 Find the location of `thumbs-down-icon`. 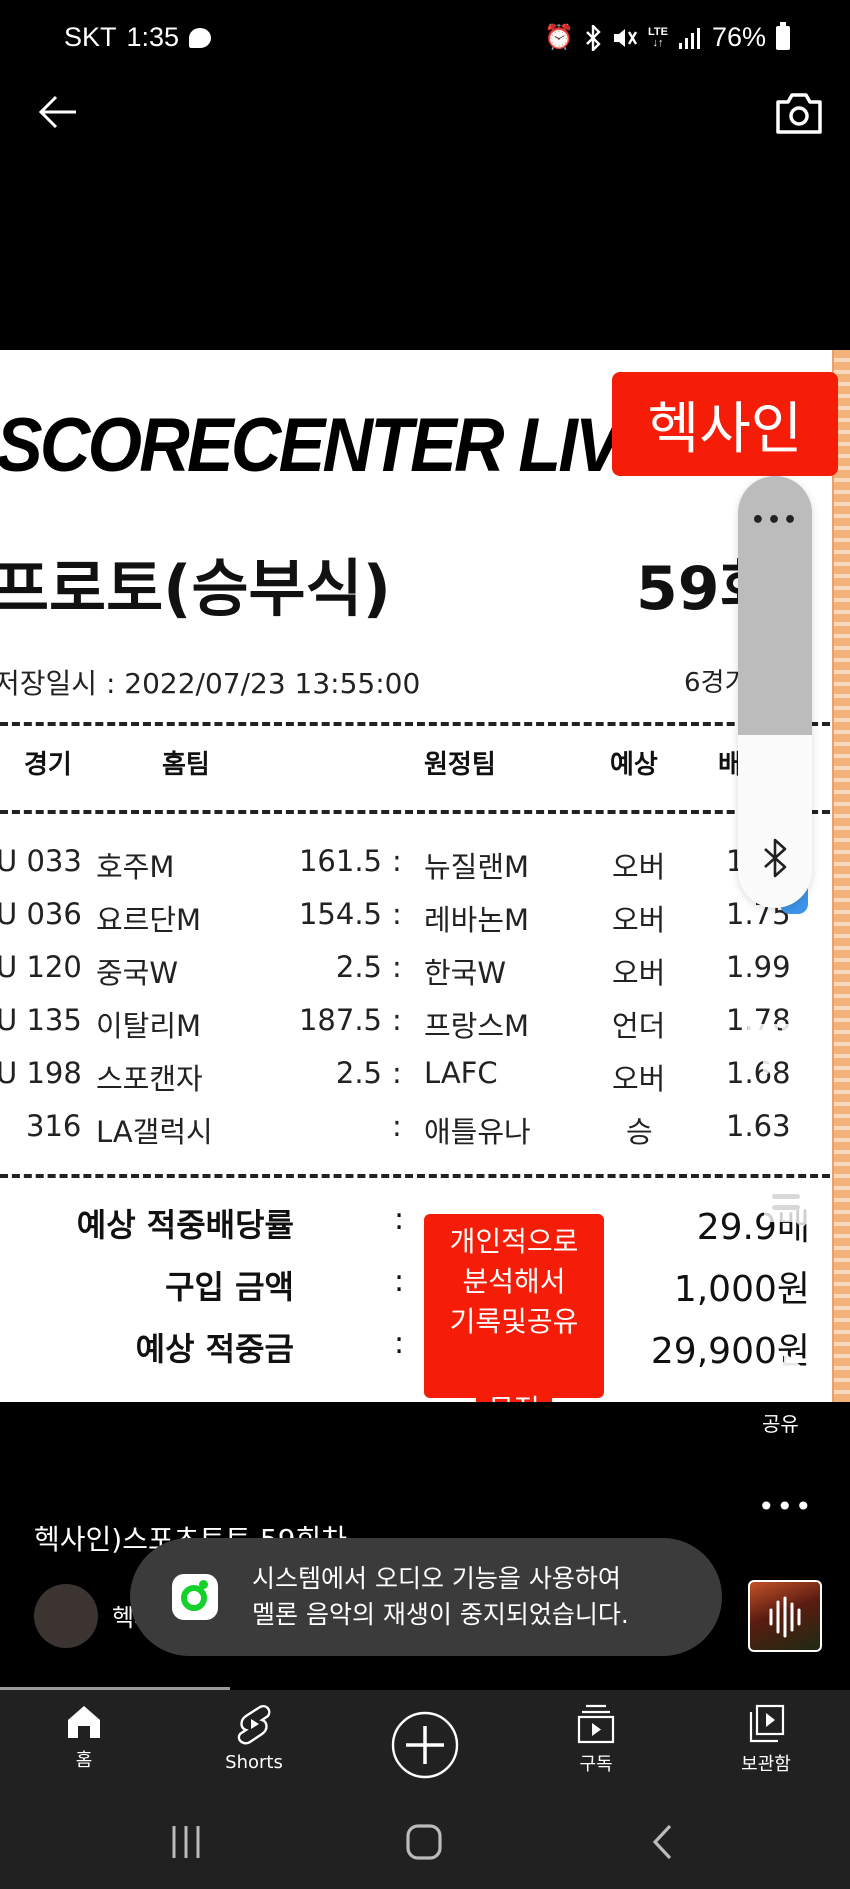

thumbs-down-icon is located at coordinates (770, 1049).